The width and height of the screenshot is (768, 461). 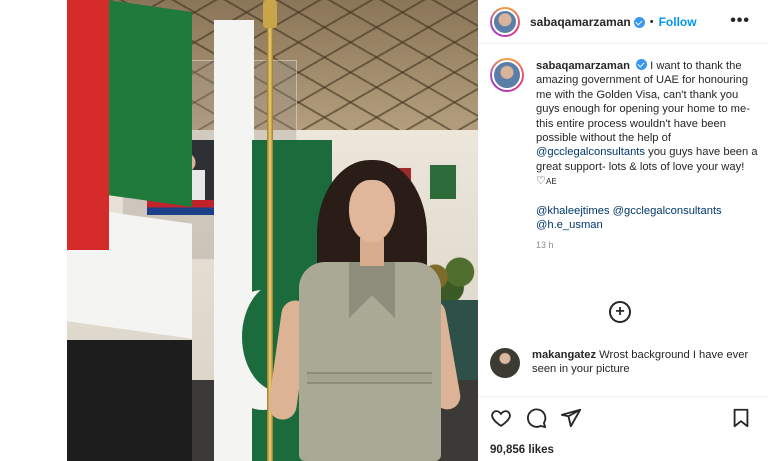 What do you see at coordinates (545, 245) in the screenshot?
I see `post-time: 13 h` at bounding box center [545, 245].